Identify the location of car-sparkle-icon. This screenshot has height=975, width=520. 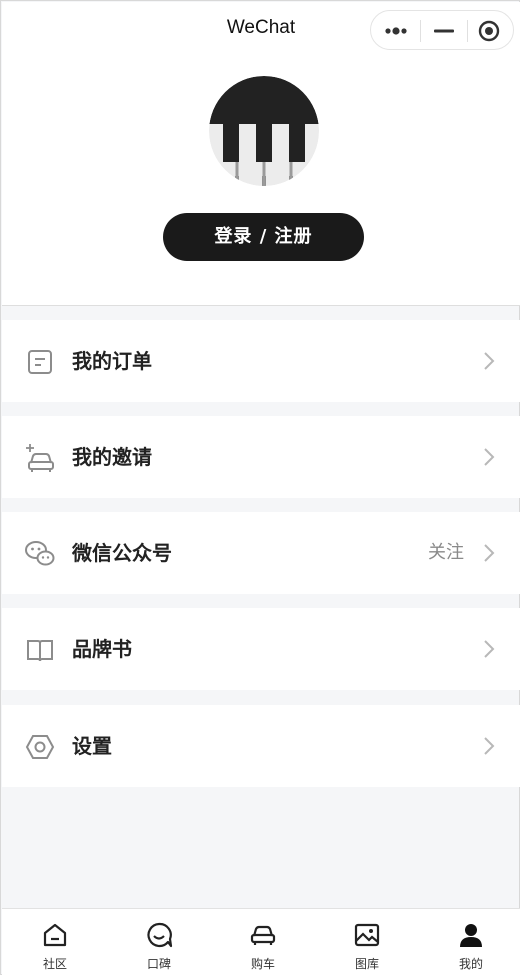
(40, 458).